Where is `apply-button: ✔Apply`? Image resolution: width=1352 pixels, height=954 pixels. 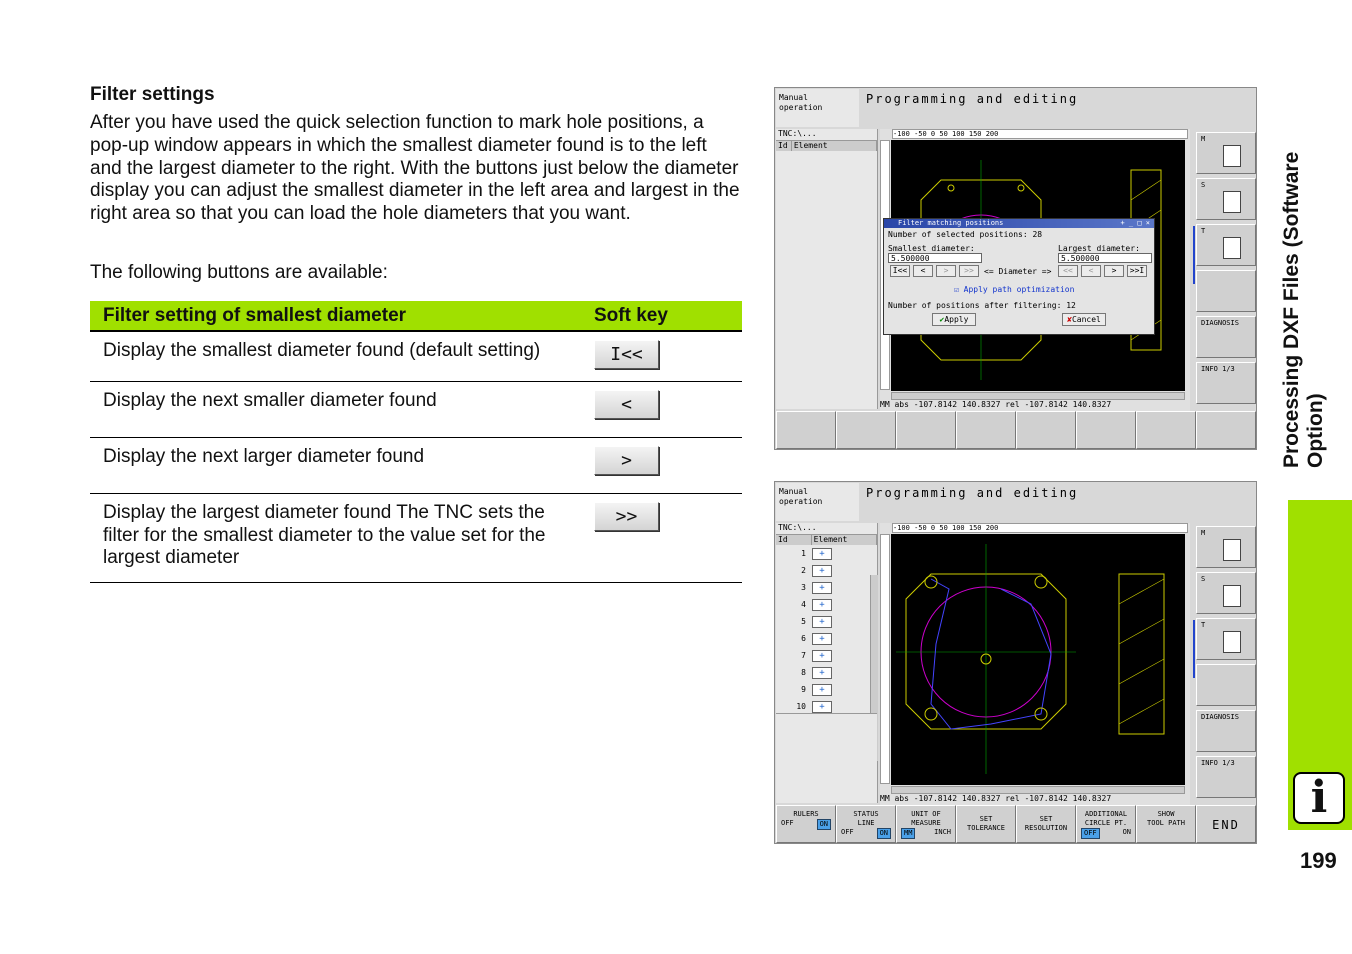
apply-button: ✔Apply is located at coordinates (954, 319).